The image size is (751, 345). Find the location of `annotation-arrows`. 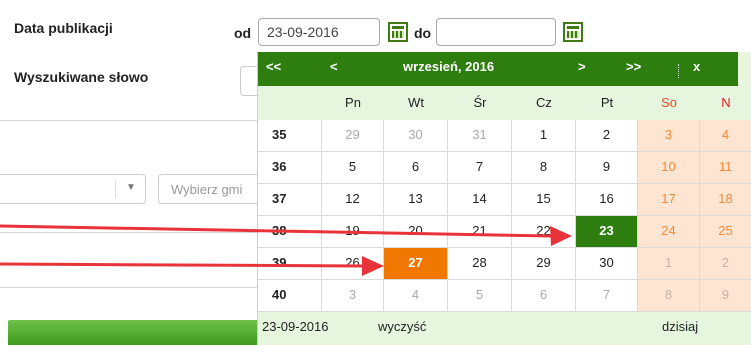

annotation-arrows is located at coordinates (286, 250).